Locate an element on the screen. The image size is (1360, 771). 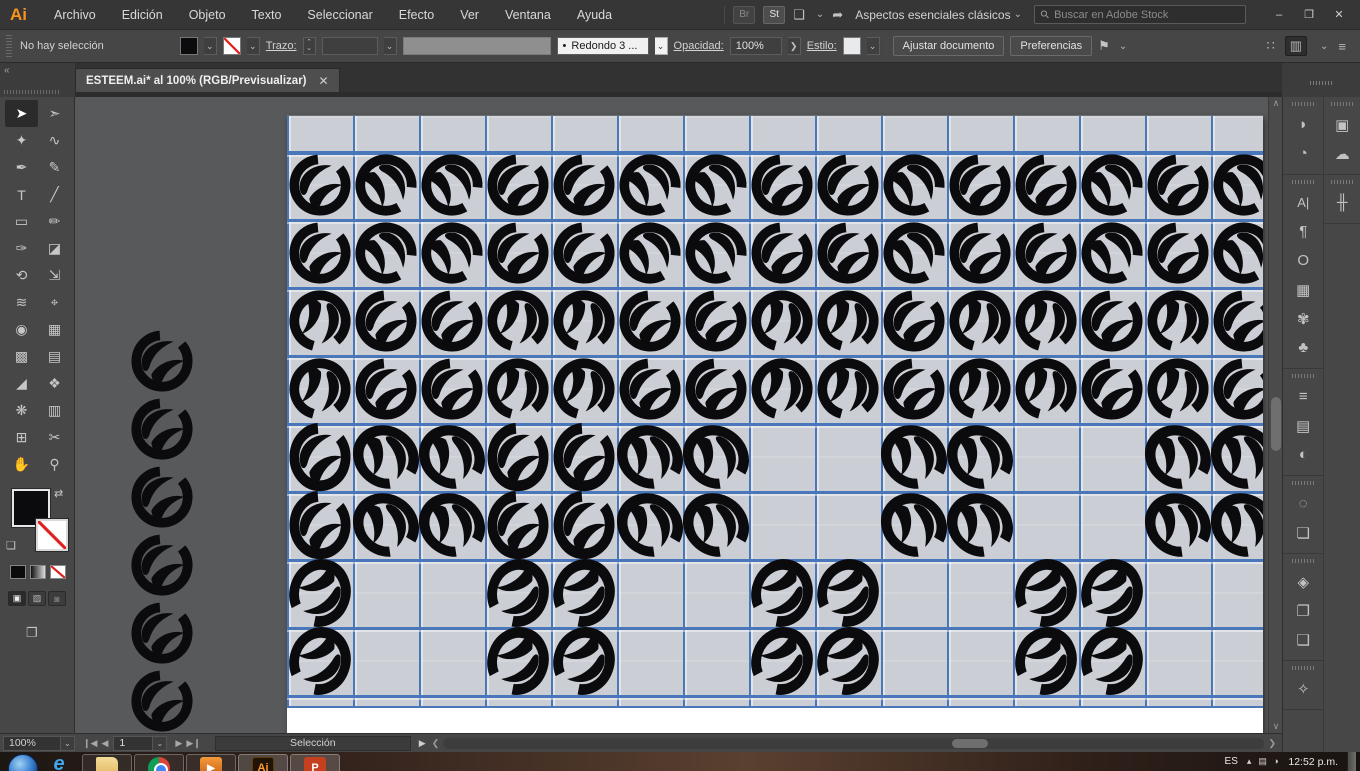
transparency-panel-icon: ◐ is located at coordinates (1303, 454).